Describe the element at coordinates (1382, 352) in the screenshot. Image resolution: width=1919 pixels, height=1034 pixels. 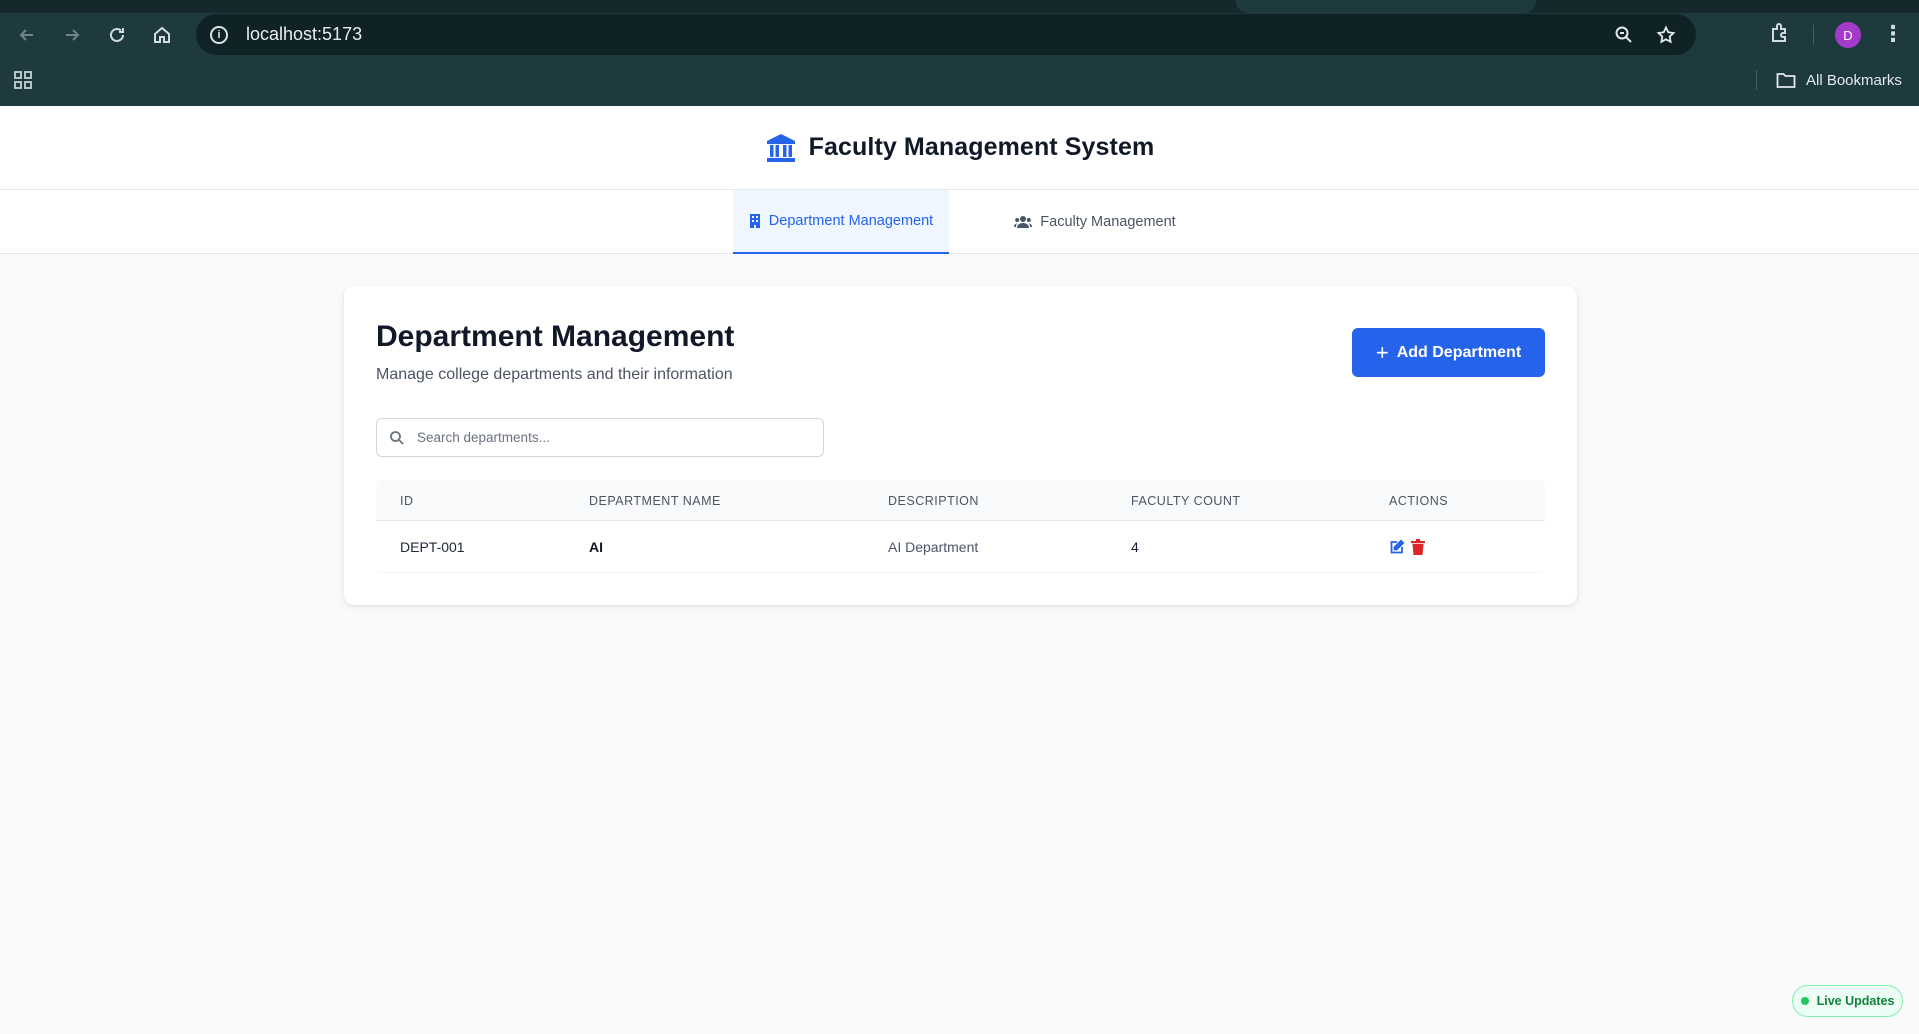
I see `plus-icon: +` at that location.